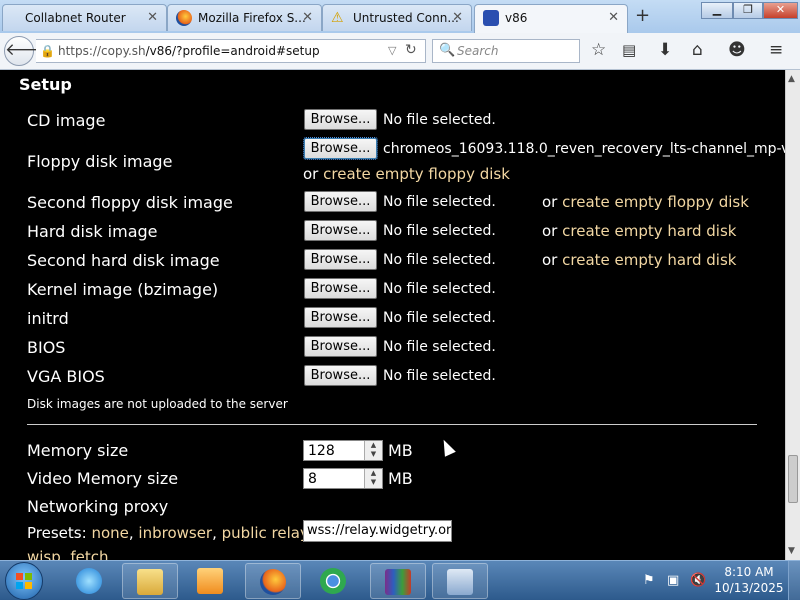 The image size is (800, 600). Describe the element at coordinates (343, 478) in the screenshot. I see `video-memory-input: 8 ▲ ▼` at that location.